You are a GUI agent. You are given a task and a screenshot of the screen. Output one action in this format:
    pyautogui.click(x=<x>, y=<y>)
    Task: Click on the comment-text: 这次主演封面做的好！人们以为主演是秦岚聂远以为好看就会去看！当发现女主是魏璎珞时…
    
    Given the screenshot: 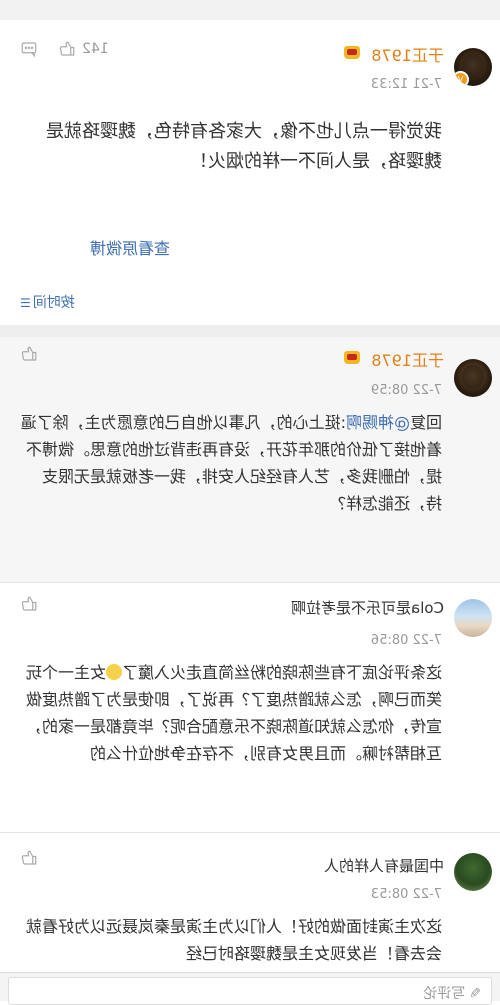 What is the action you would take?
    pyautogui.click(x=233, y=940)
    